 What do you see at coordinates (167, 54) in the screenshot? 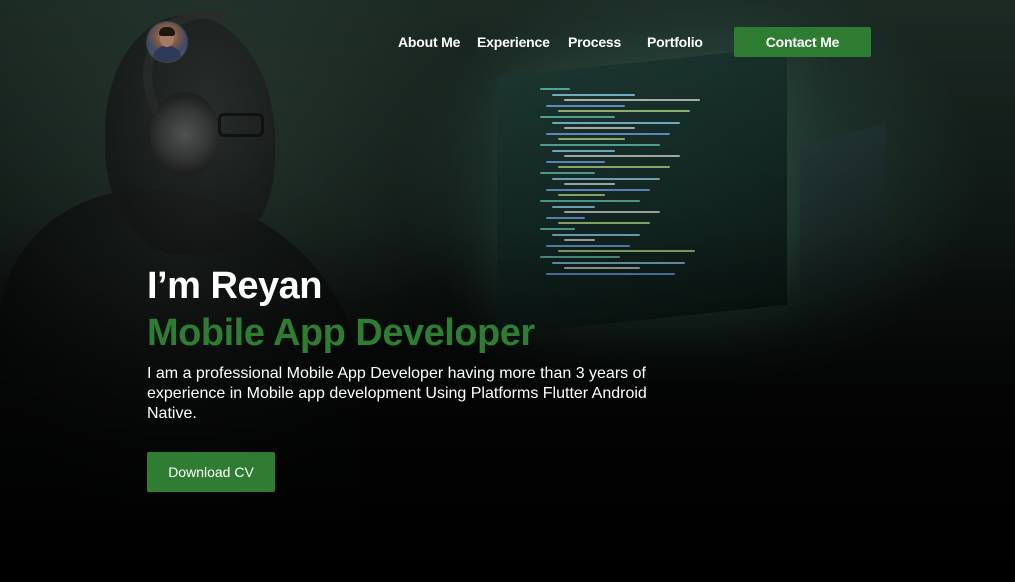
I see `avatar-torso` at bounding box center [167, 54].